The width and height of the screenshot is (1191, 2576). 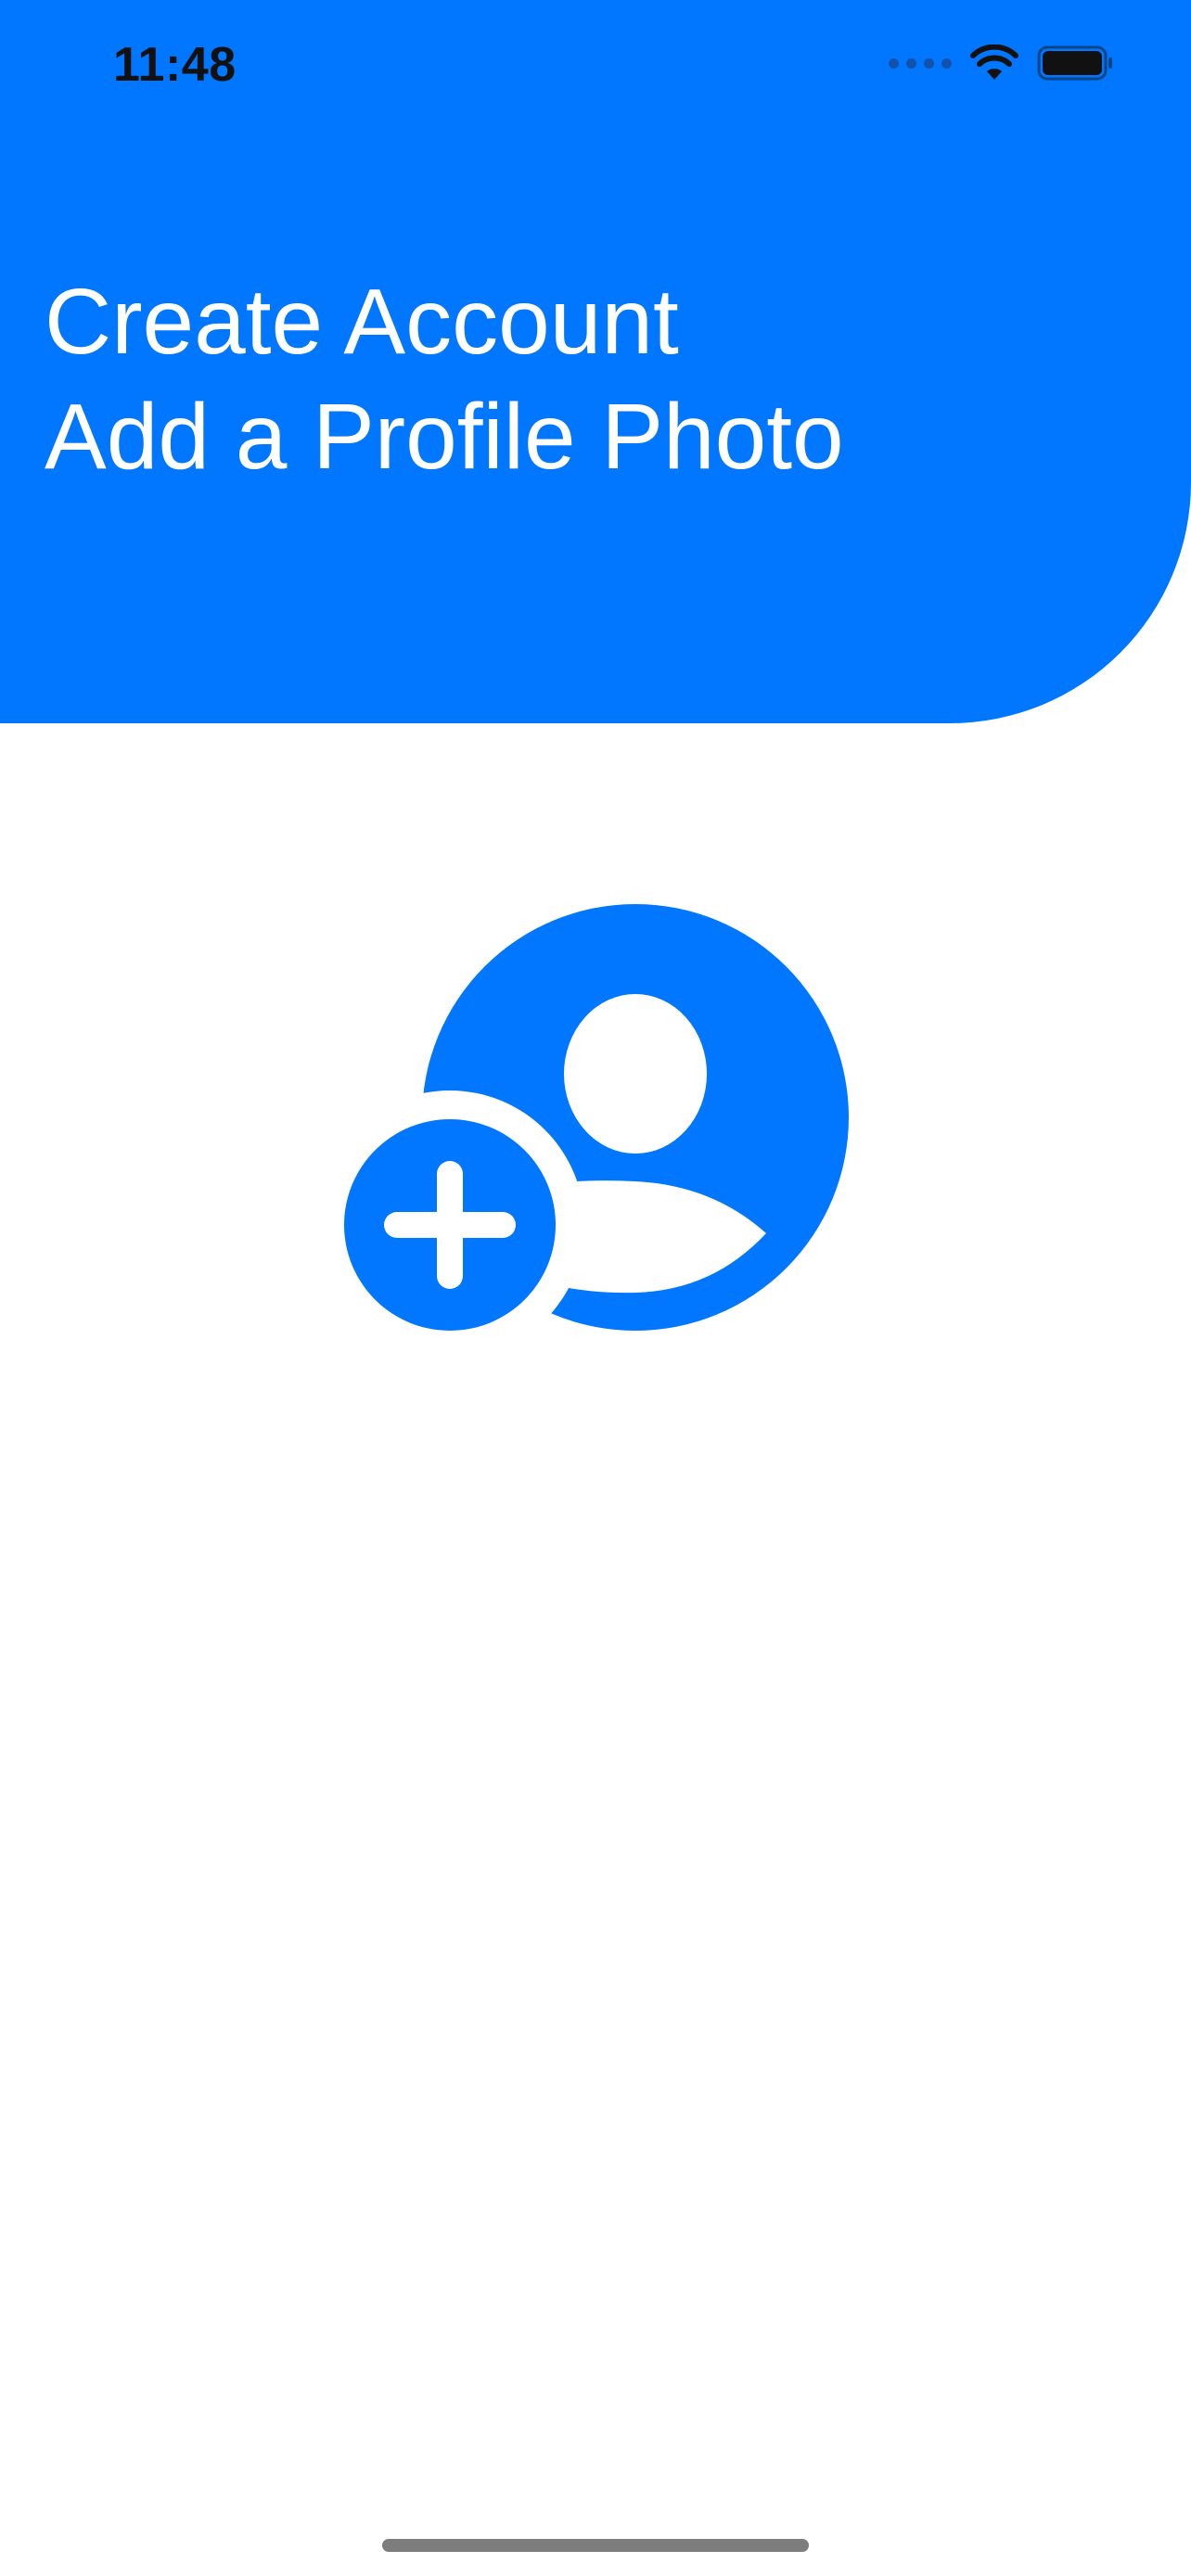 What do you see at coordinates (444, 379) in the screenshot?
I see `header-title-block: Create Account Add a Profile Photo` at bounding box center [444, 379].